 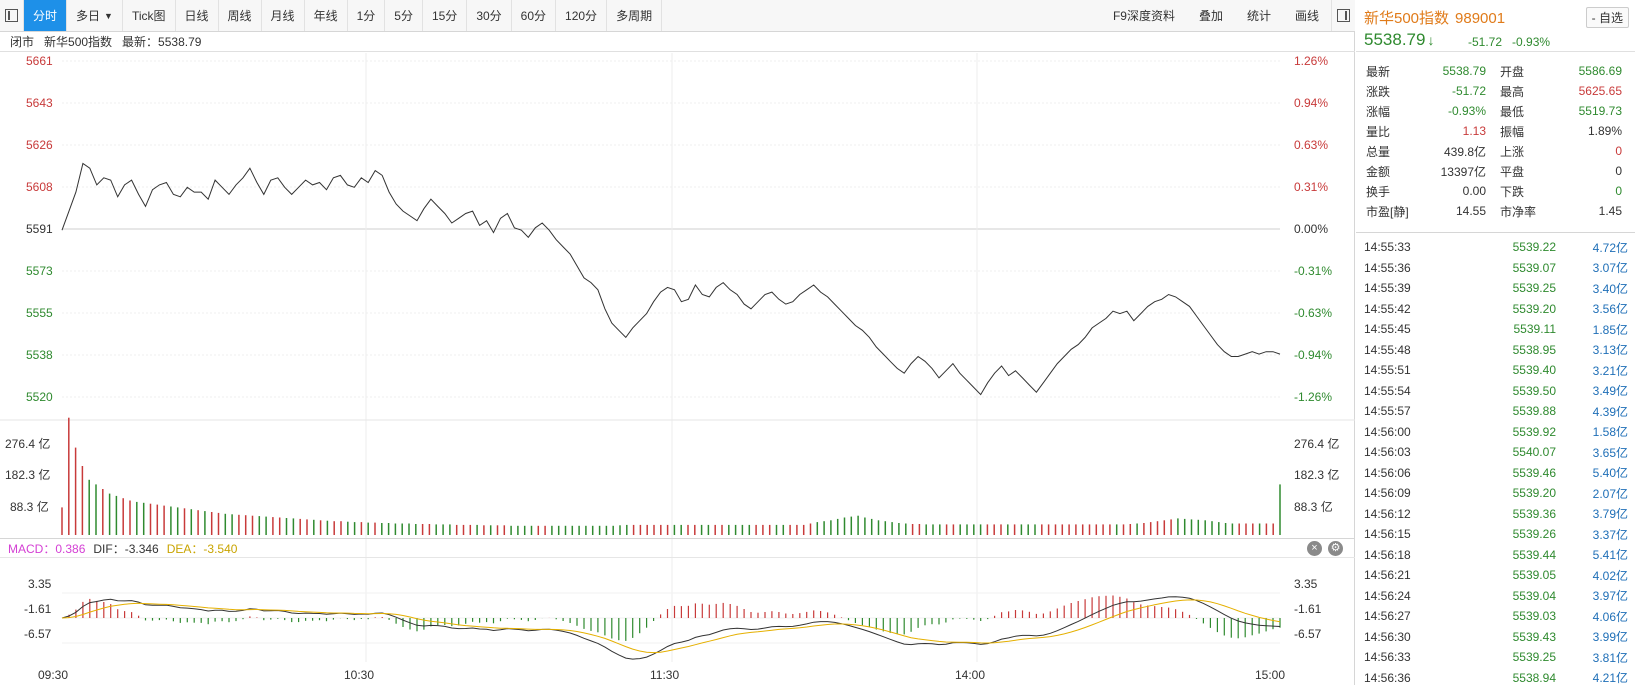 I want to click on tick-row: 14:56:21 5539.05 4.02亿, so click(x=1495, y=575).